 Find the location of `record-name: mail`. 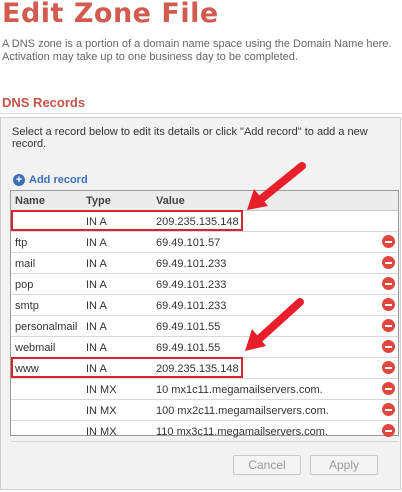

record-name: mail is located at coordinates (25, 264).